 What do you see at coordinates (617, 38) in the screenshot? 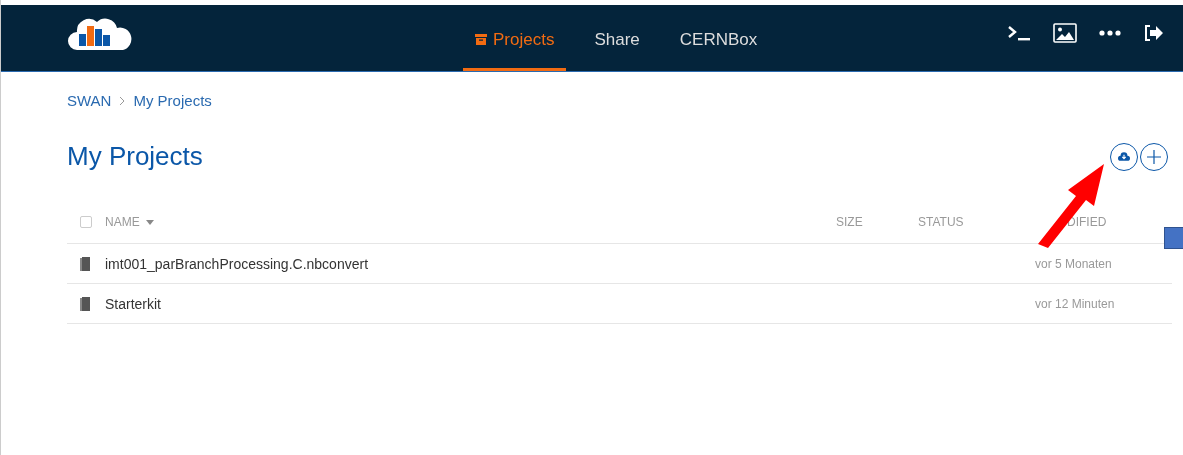
I see `nav-tab: Share` at bounding box center [617, 38].